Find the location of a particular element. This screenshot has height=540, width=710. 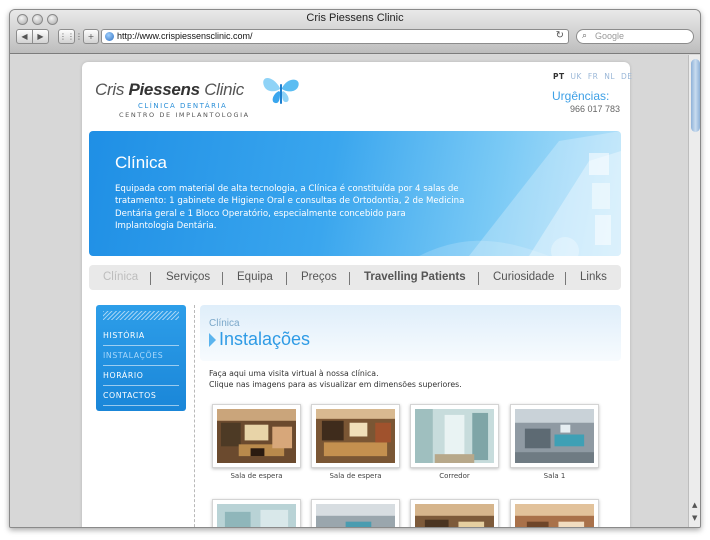

add-bookmark-button: + is located at coordinates (91, 36).